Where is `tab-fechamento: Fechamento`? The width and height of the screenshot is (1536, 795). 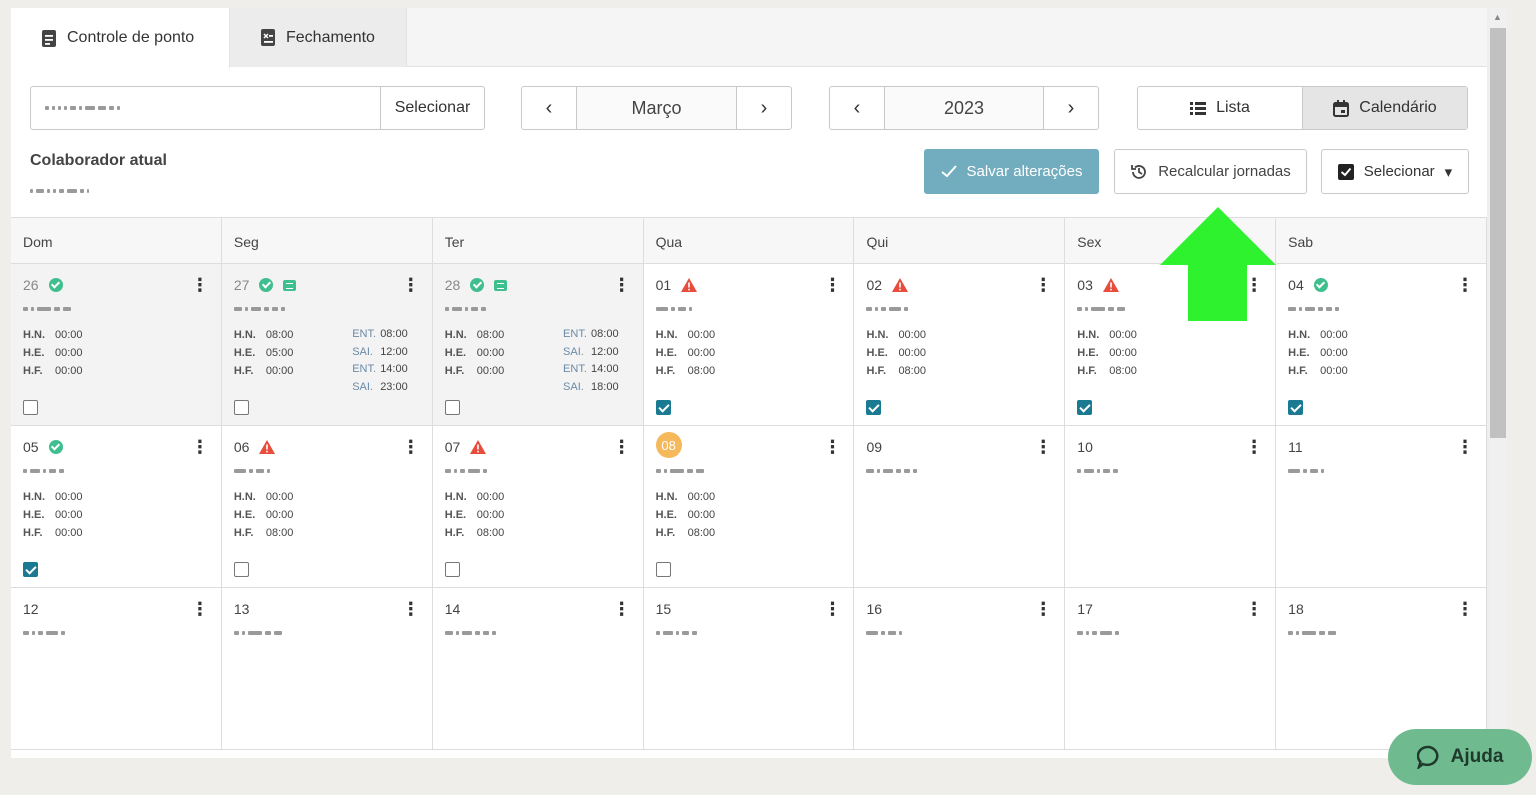
tab-fechamento: Fechamento is located at coordinates (318, 37).